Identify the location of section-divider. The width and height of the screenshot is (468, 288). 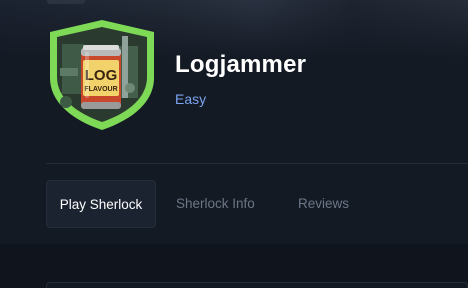
(257, 163).